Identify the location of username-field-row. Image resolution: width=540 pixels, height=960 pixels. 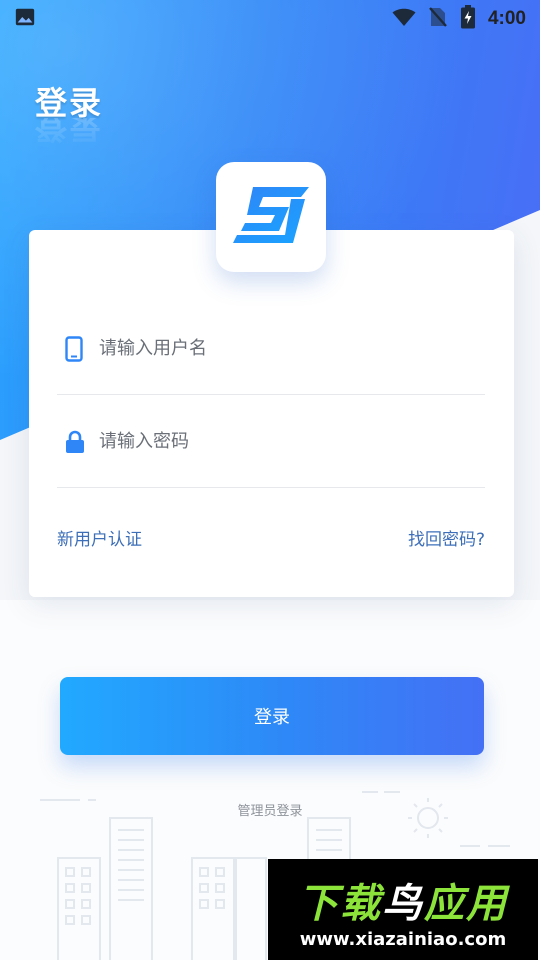
(271, 349).